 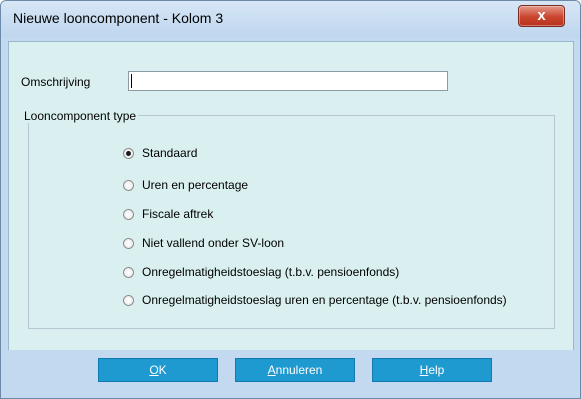 I want to click on ok-mnemonic: O, so click(x=154, y=370).